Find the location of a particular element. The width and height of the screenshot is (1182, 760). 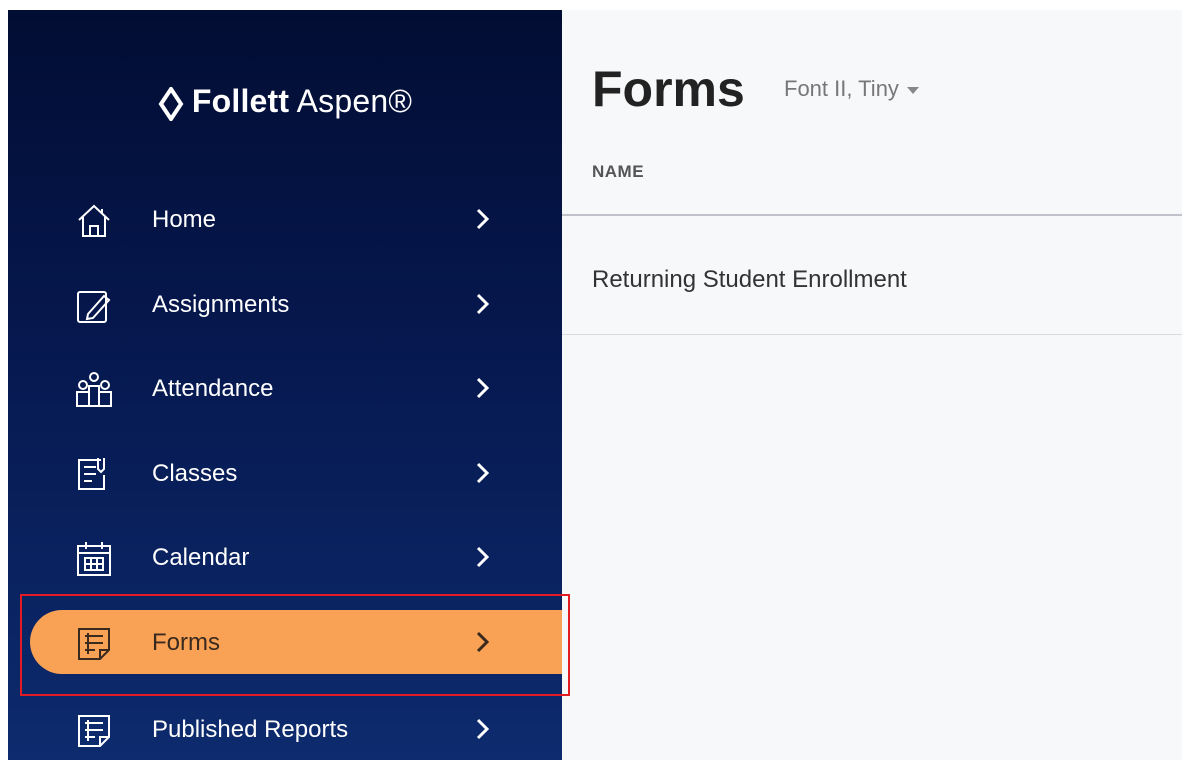

sidebar-item-calendar: Calendar is located at coordinates (285, 557).